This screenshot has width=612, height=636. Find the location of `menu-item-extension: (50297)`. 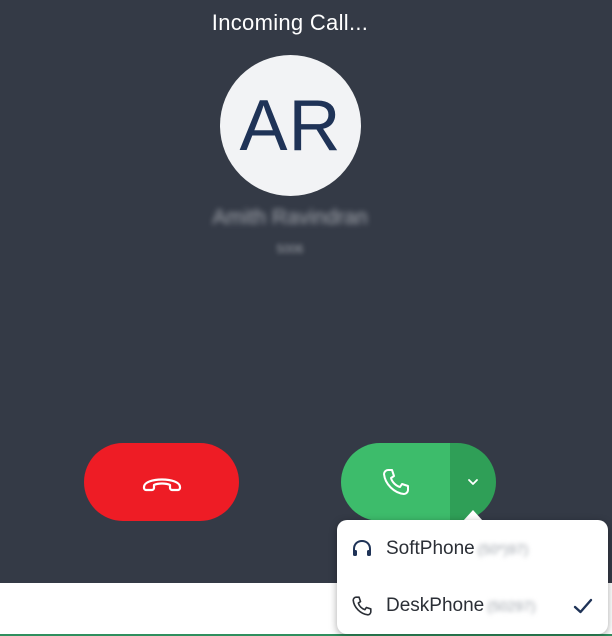

menu-item-extension: (50297) is located at coordinates (511, 605).